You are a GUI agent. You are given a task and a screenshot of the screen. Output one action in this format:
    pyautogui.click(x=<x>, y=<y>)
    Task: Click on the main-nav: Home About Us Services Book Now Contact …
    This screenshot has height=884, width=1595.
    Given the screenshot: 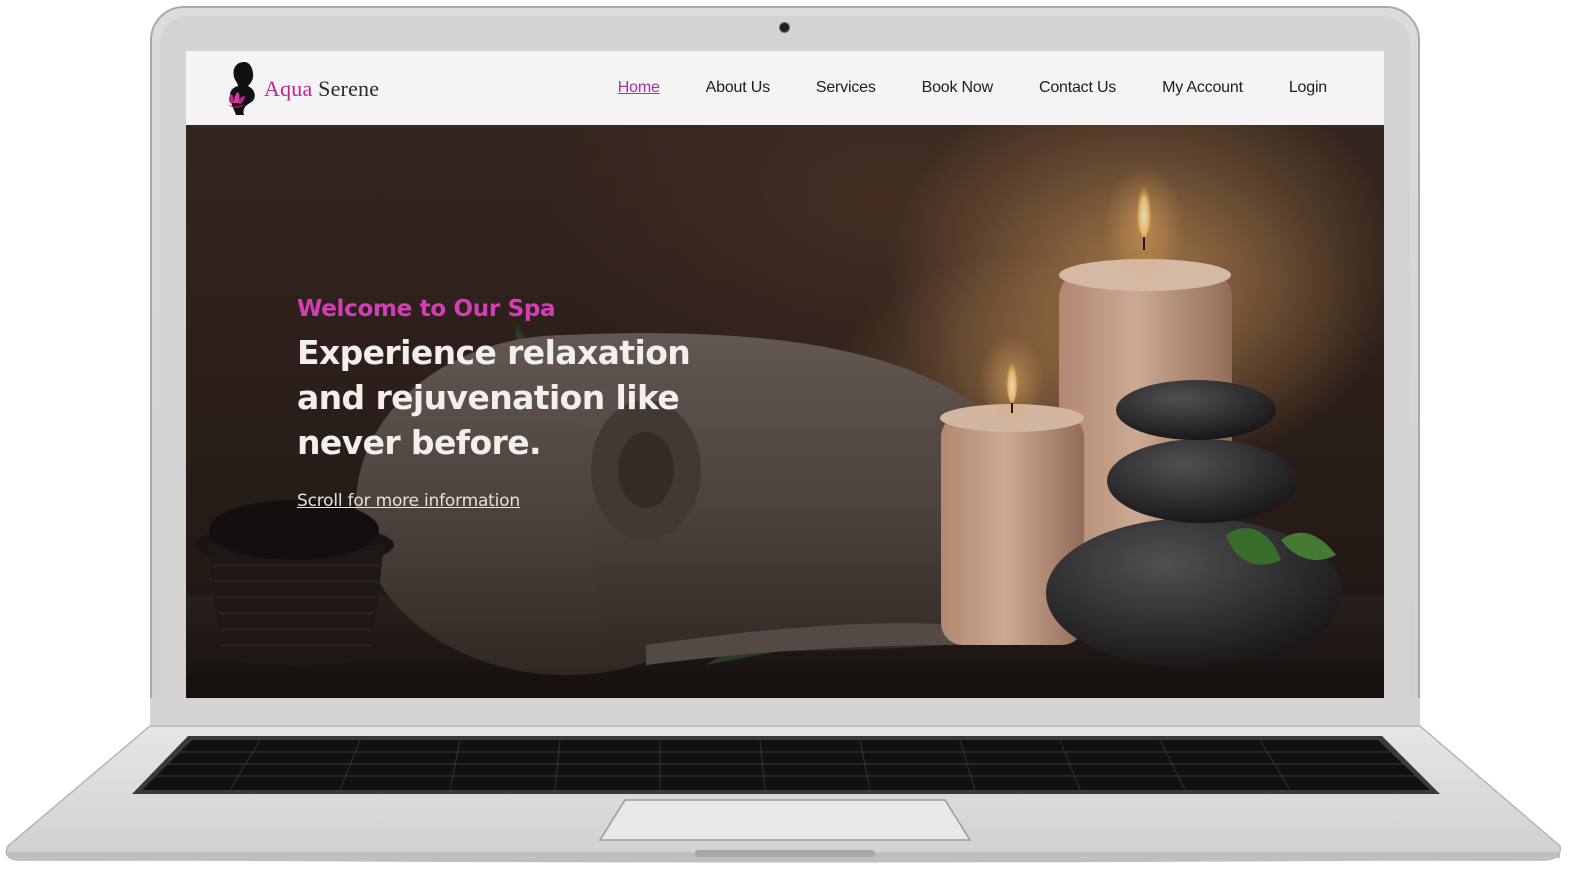 What is the action you would take?
    pyautogui.click(x=949, y=88)
    